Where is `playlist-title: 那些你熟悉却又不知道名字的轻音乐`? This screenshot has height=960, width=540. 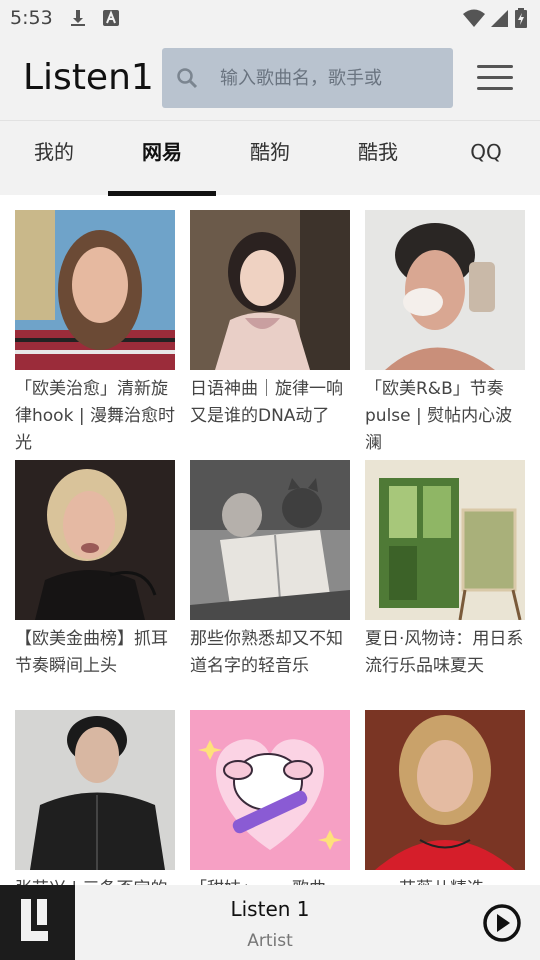 playlist-title: 那些你熟悉却又不知道名字的轻音乐 is located at coordinates (266, 652).